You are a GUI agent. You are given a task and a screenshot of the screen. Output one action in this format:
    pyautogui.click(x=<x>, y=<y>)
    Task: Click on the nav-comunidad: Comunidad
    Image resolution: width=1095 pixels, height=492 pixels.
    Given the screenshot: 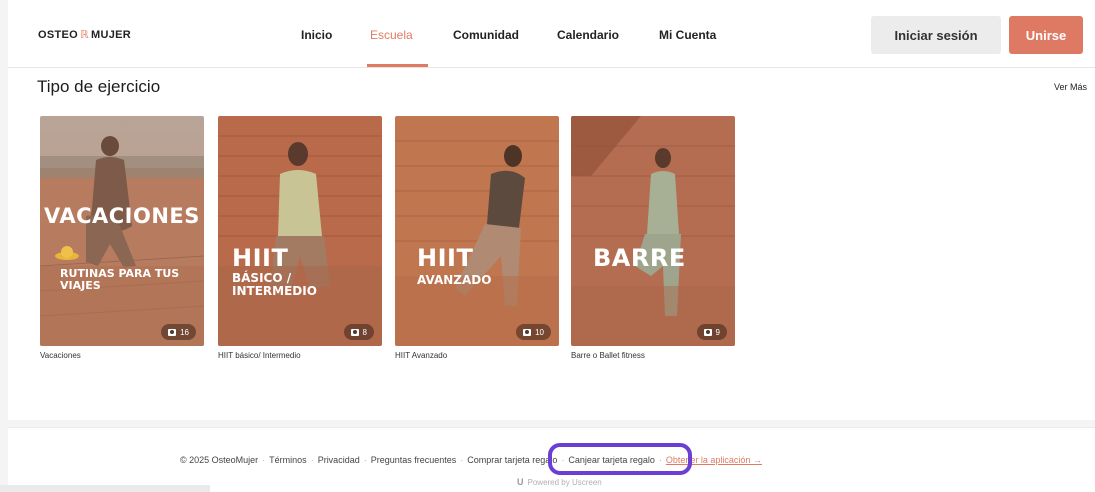 What is the action you would take?
    pyautogui.click(x=486, y=35)
    